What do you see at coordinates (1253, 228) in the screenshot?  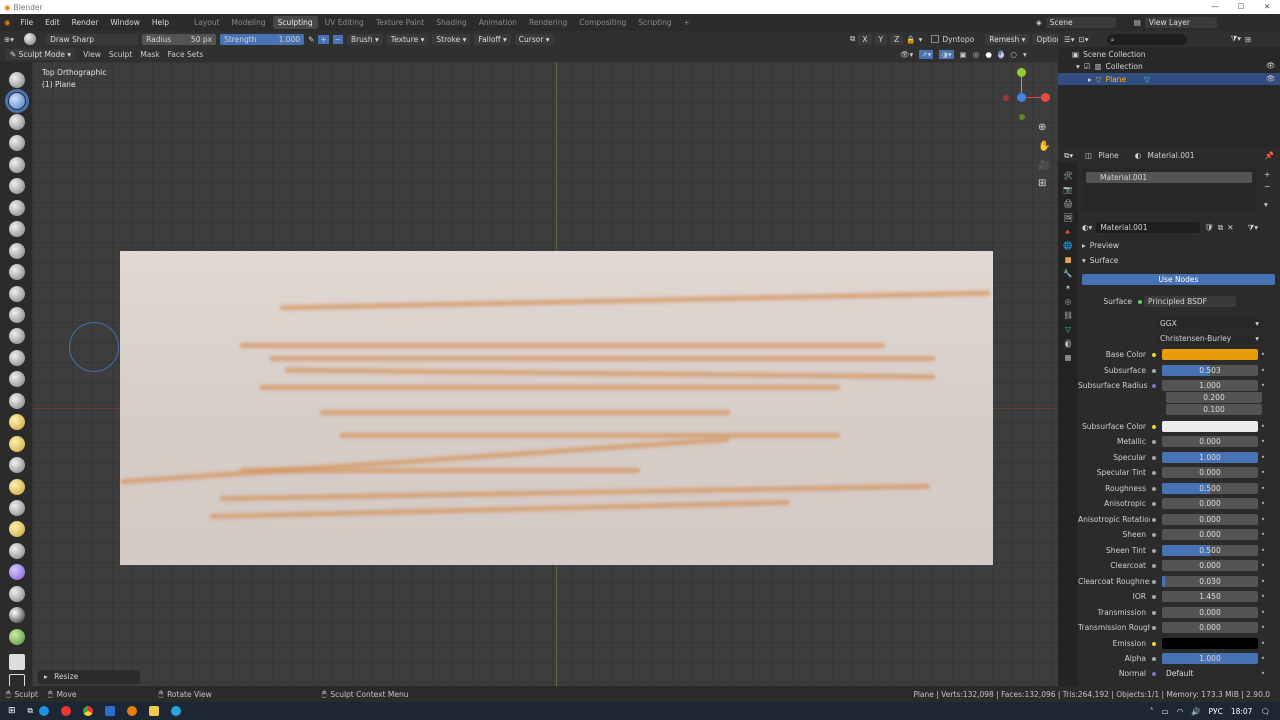 I see `material-link-icon: ⧩▾` at bounding box center [1253, 228].